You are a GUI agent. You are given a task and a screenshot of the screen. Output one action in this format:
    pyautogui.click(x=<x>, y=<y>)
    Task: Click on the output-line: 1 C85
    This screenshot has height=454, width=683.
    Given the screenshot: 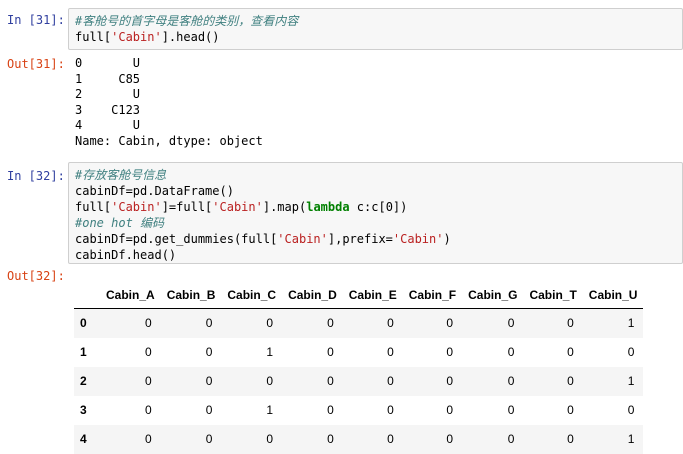 What is the action you would take?
    pyautogui.click(x=108, y=78)
    